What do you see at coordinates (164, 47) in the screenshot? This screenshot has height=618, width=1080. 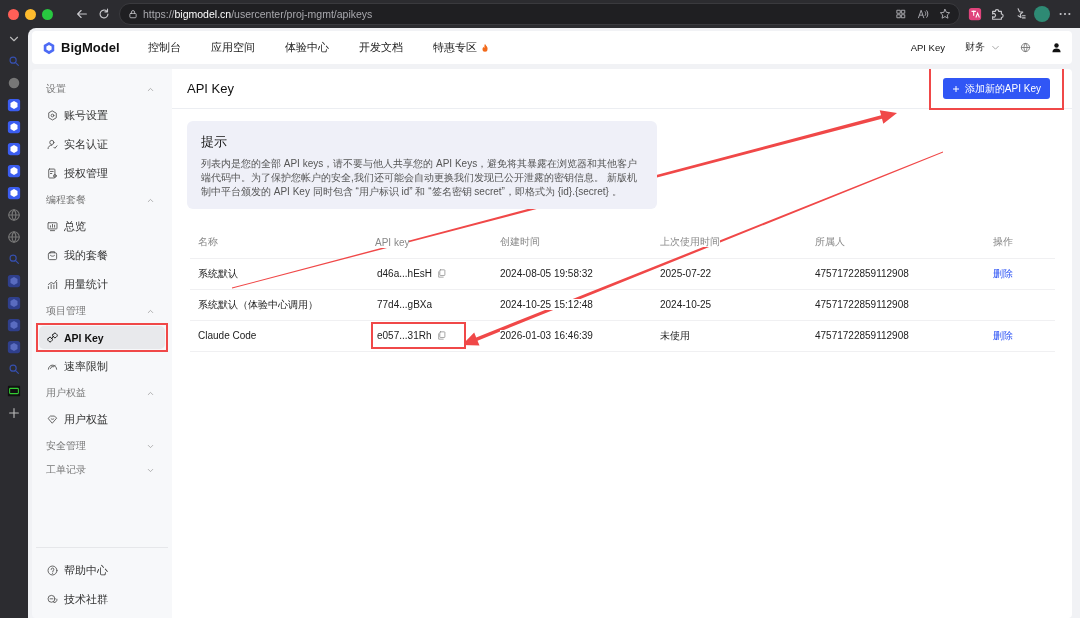 I see `nav-link: 控制台` at bounding box center [164, 47].